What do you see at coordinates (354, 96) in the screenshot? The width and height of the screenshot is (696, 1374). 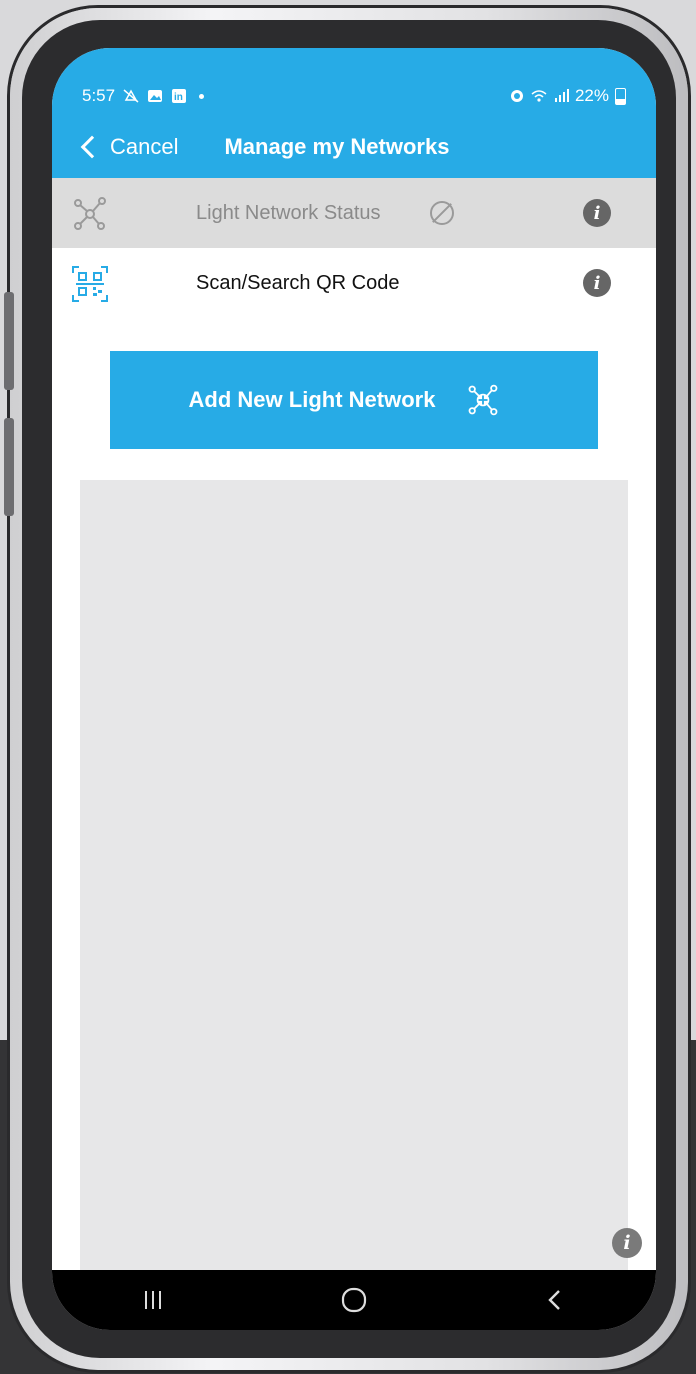 I see `status-bar: 5:57 in 22%` at bounding box center [354, 96].